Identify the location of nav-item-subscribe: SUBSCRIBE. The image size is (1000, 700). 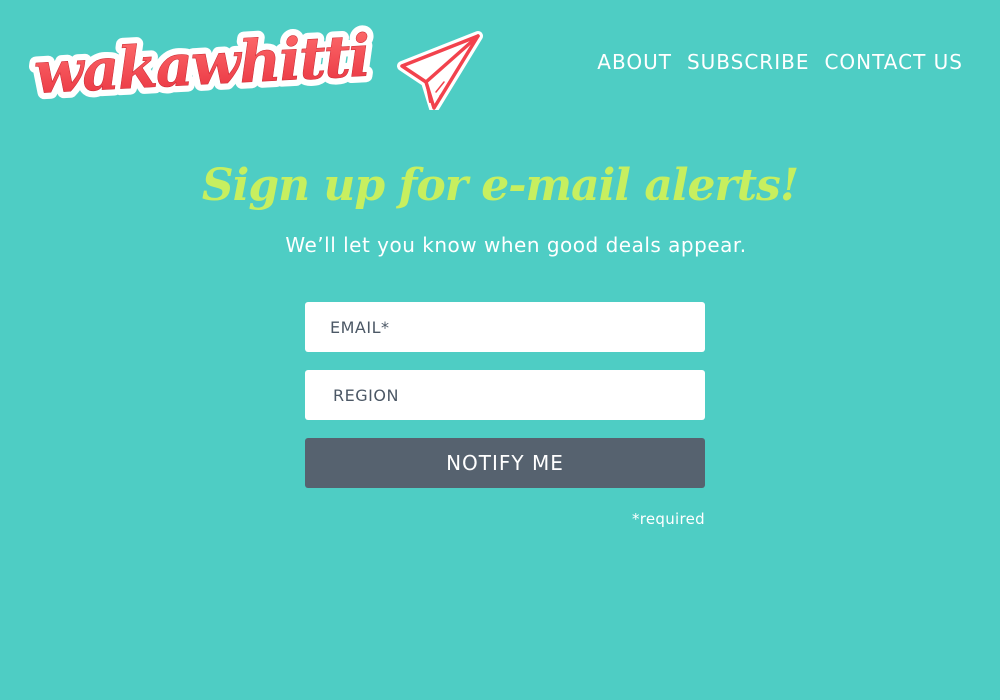
(748, 62).